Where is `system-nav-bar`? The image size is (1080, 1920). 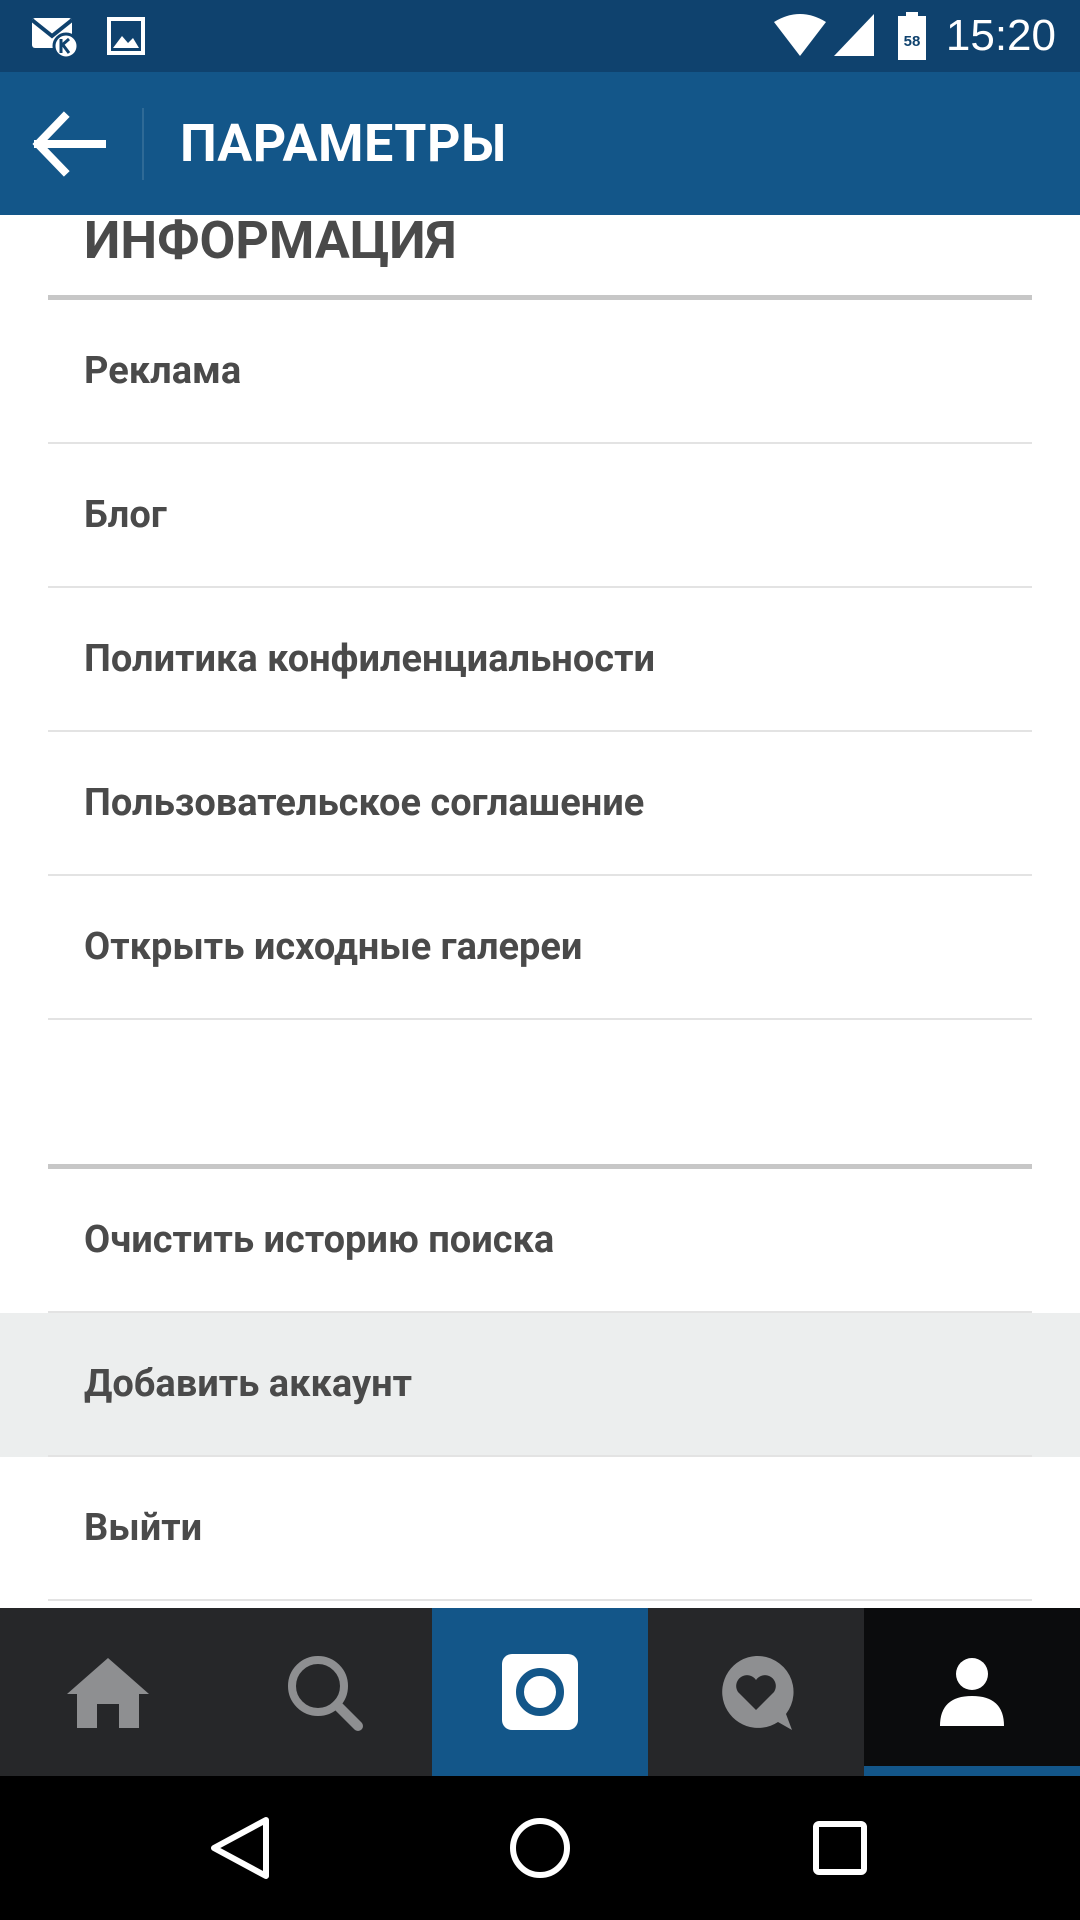 system-nav-bar is located at coordinates (540, 1848).